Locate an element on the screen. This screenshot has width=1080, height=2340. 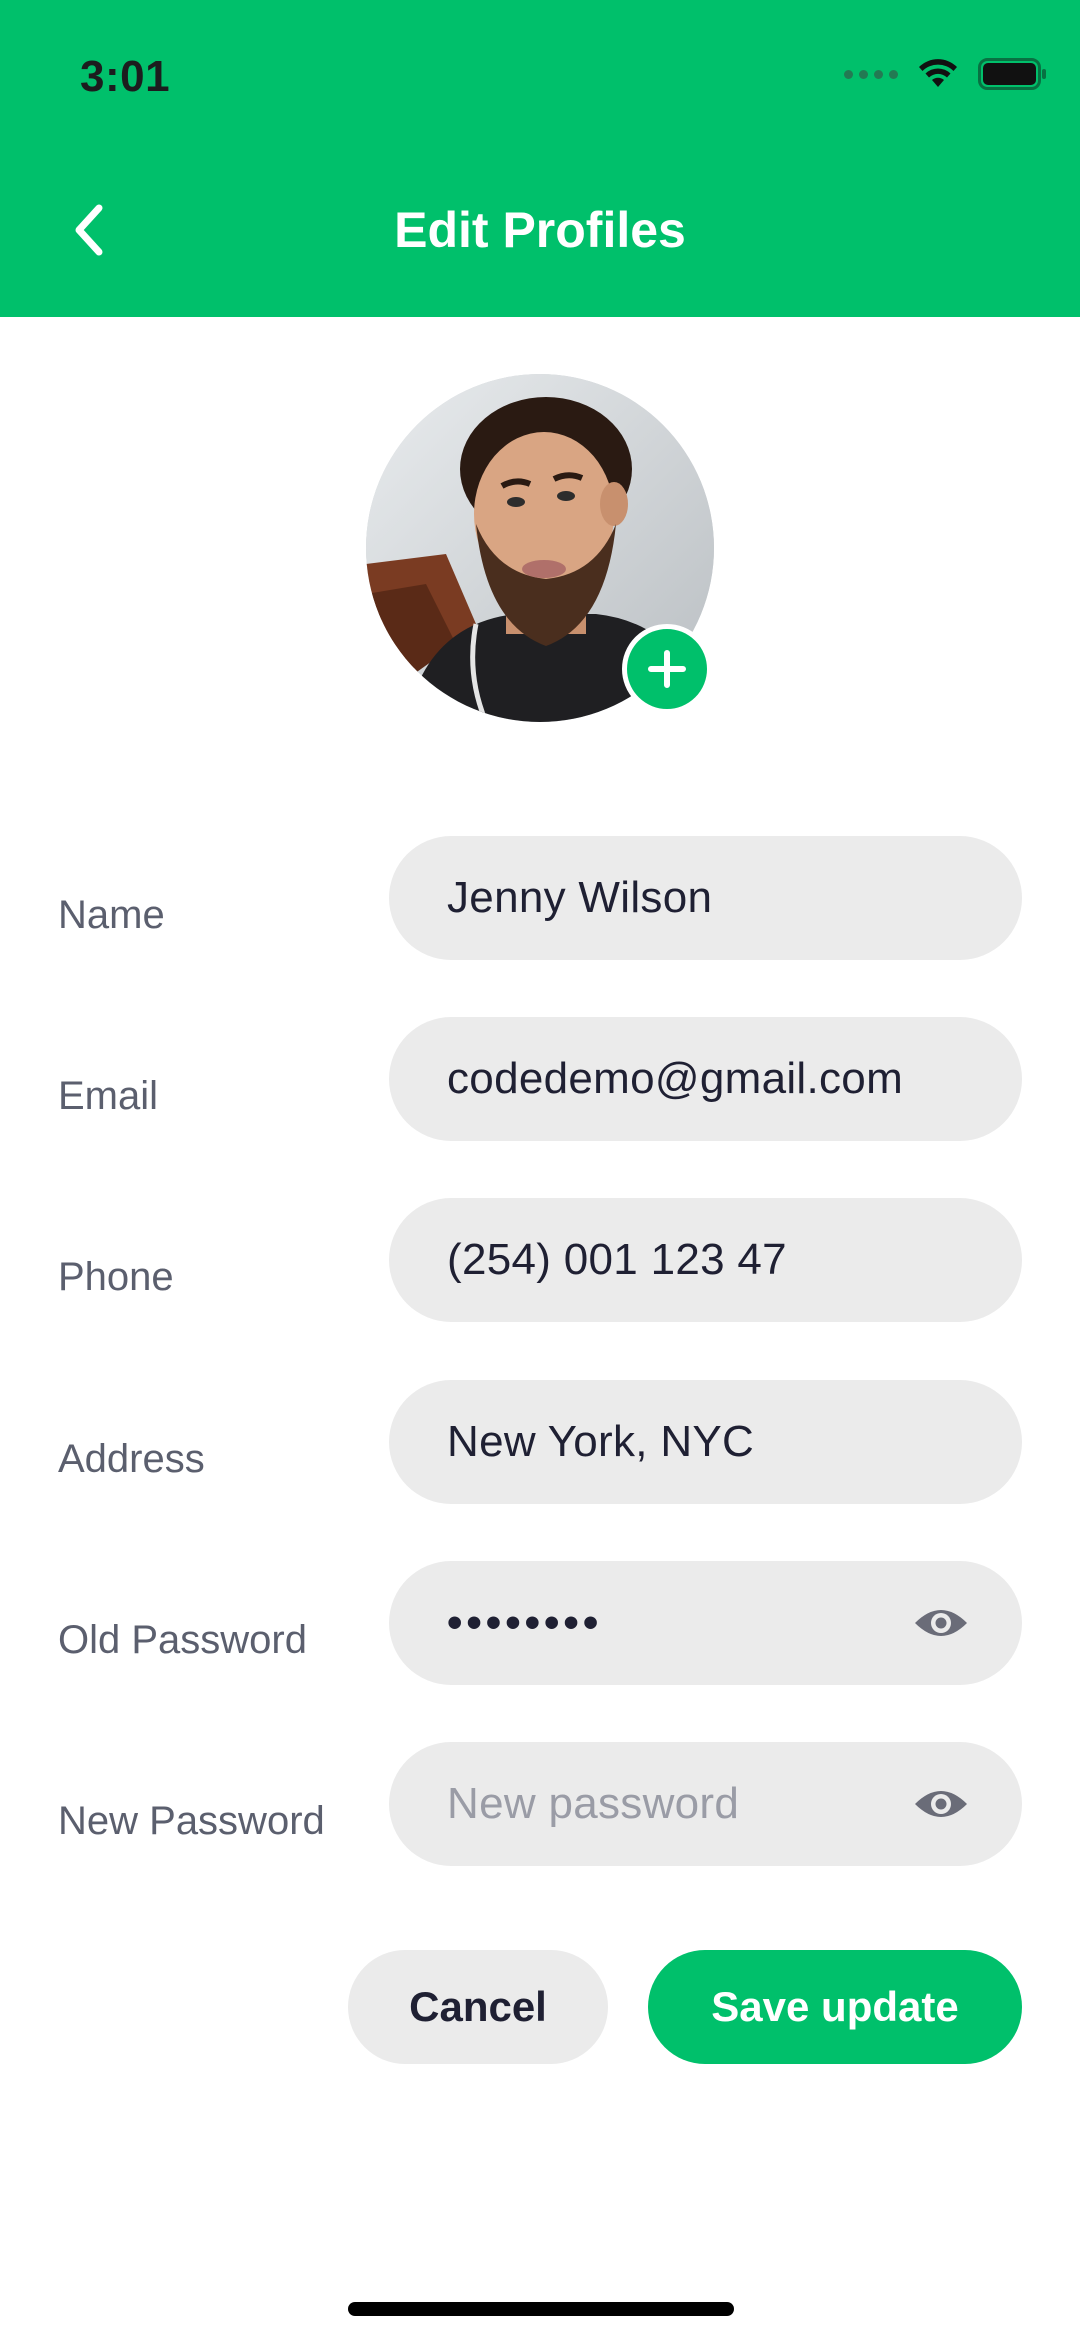
address-field is located at coordinates (705, 1442).